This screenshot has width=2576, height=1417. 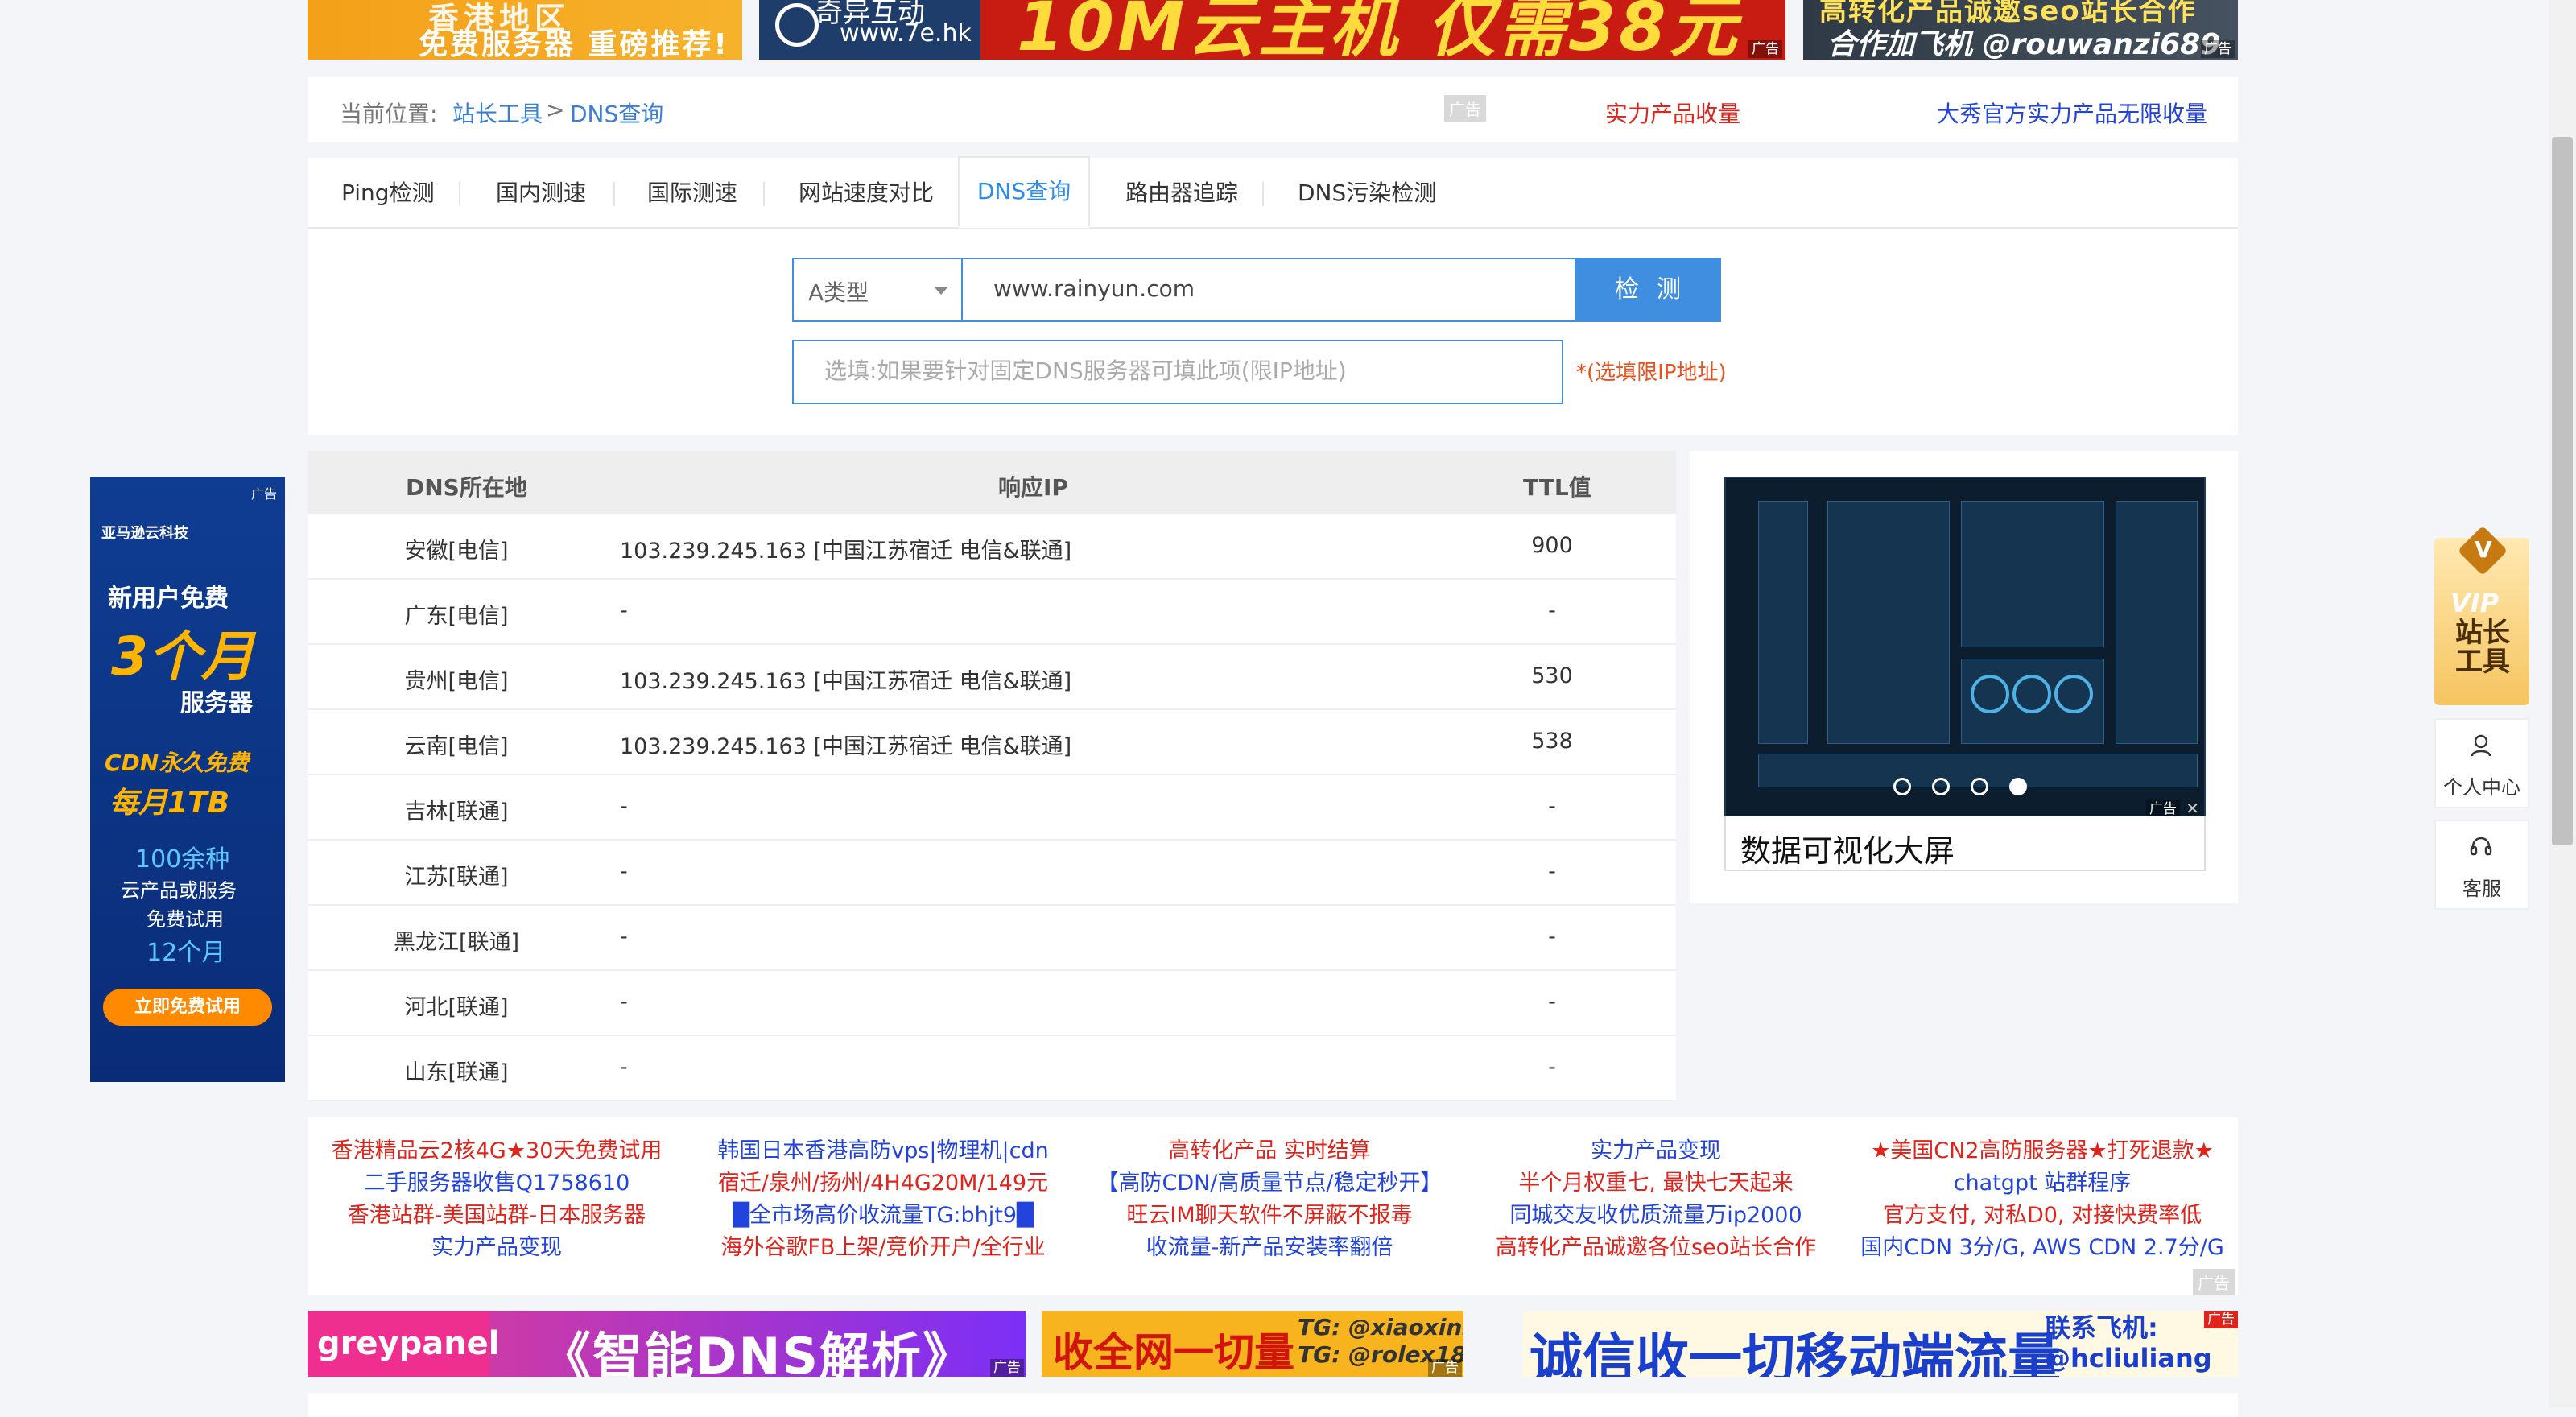 What do you see at coordinates (389, 114) in the screenshot?
I see `breadcrumb-label: 当前位置:` at bounding box center [389, 114].